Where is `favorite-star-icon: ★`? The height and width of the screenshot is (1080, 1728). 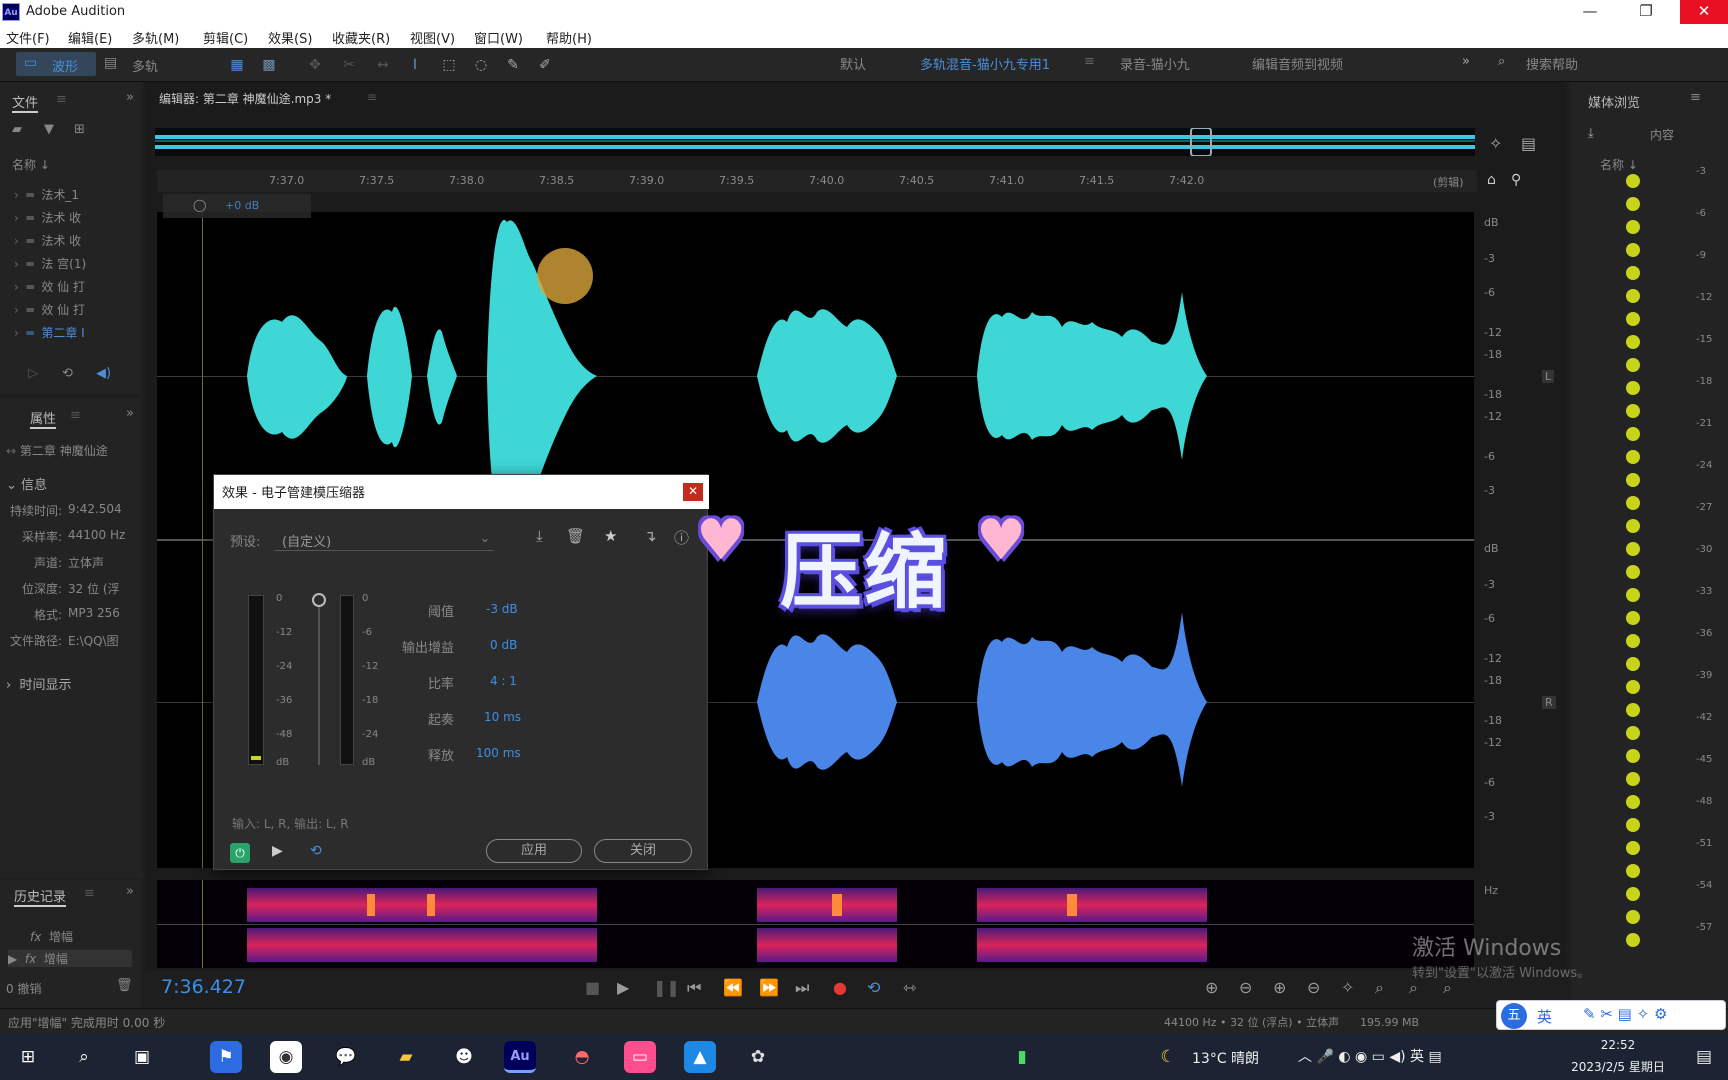
favorite-star-icon: ★ is located at coordinates (610, 536).